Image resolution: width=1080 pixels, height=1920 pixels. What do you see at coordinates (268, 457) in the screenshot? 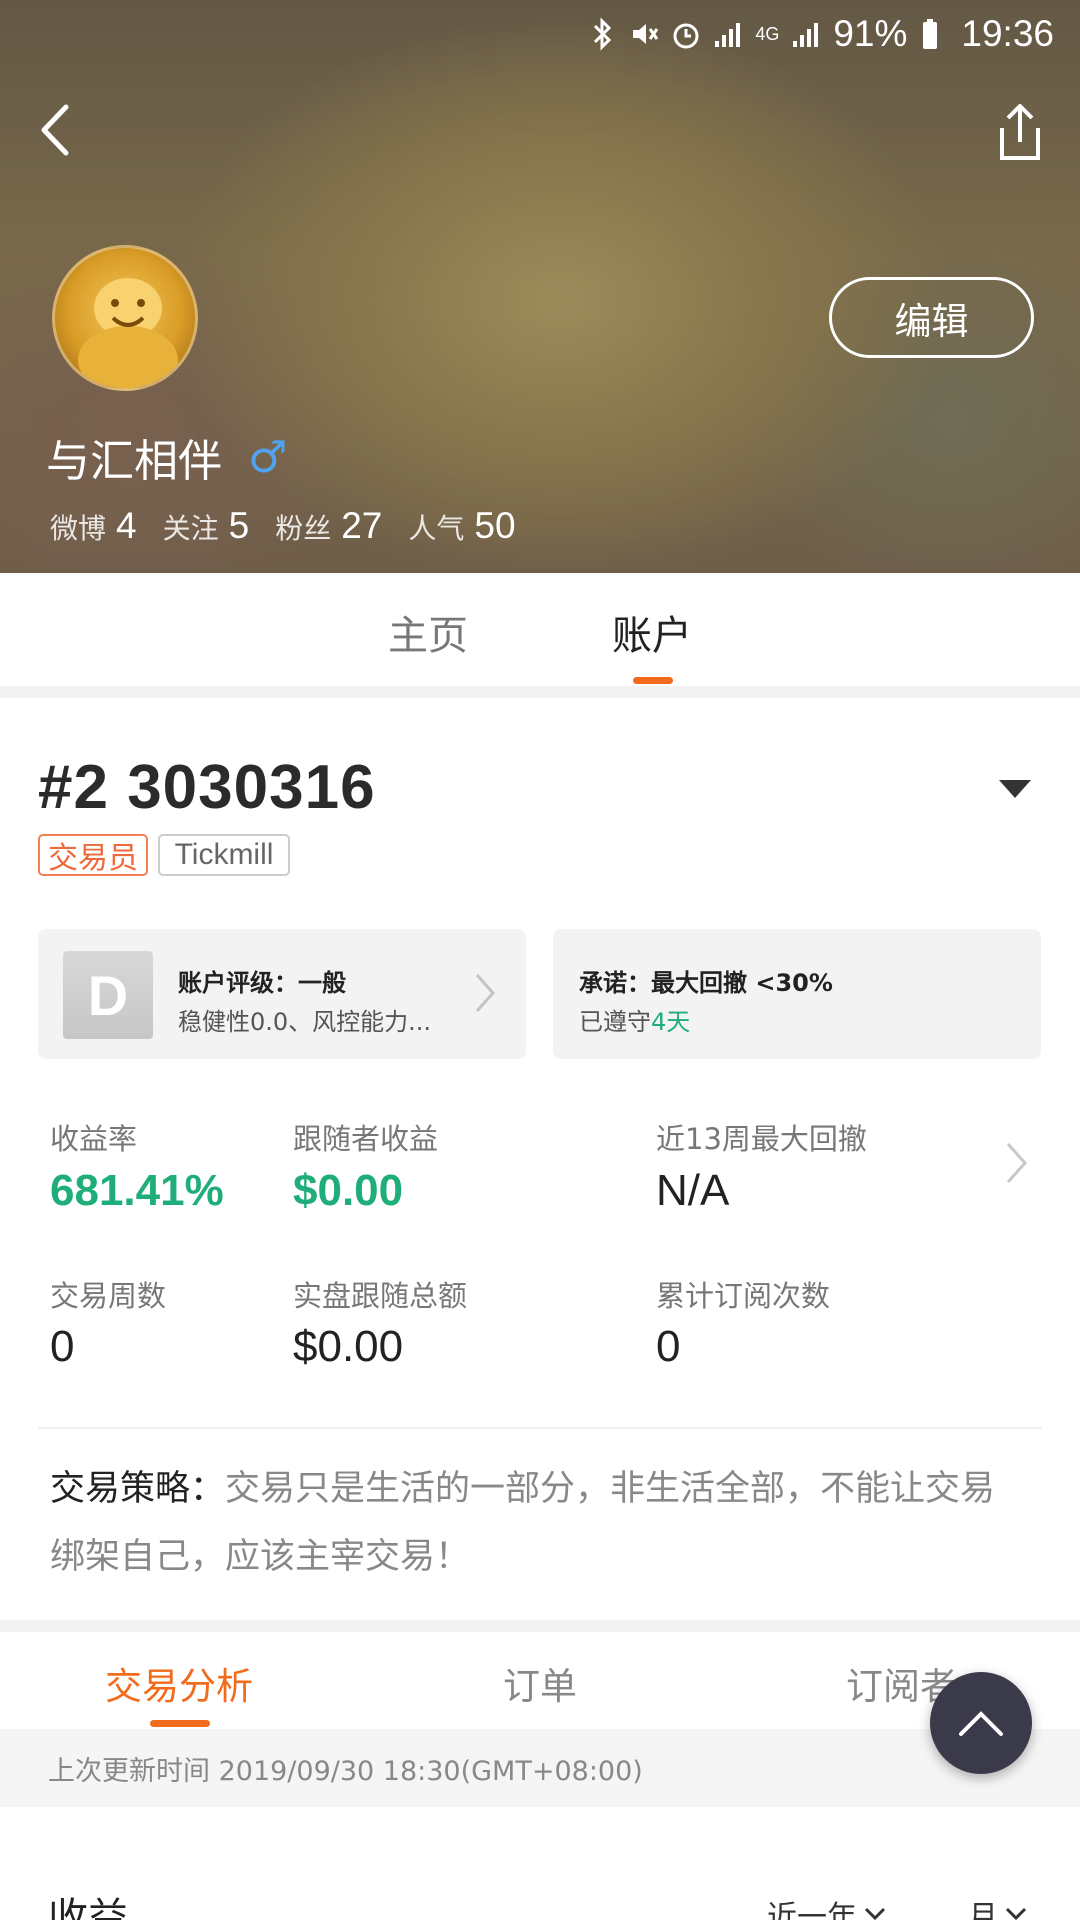
I see `male-icon: ♂` at bounding box center [268, 457].